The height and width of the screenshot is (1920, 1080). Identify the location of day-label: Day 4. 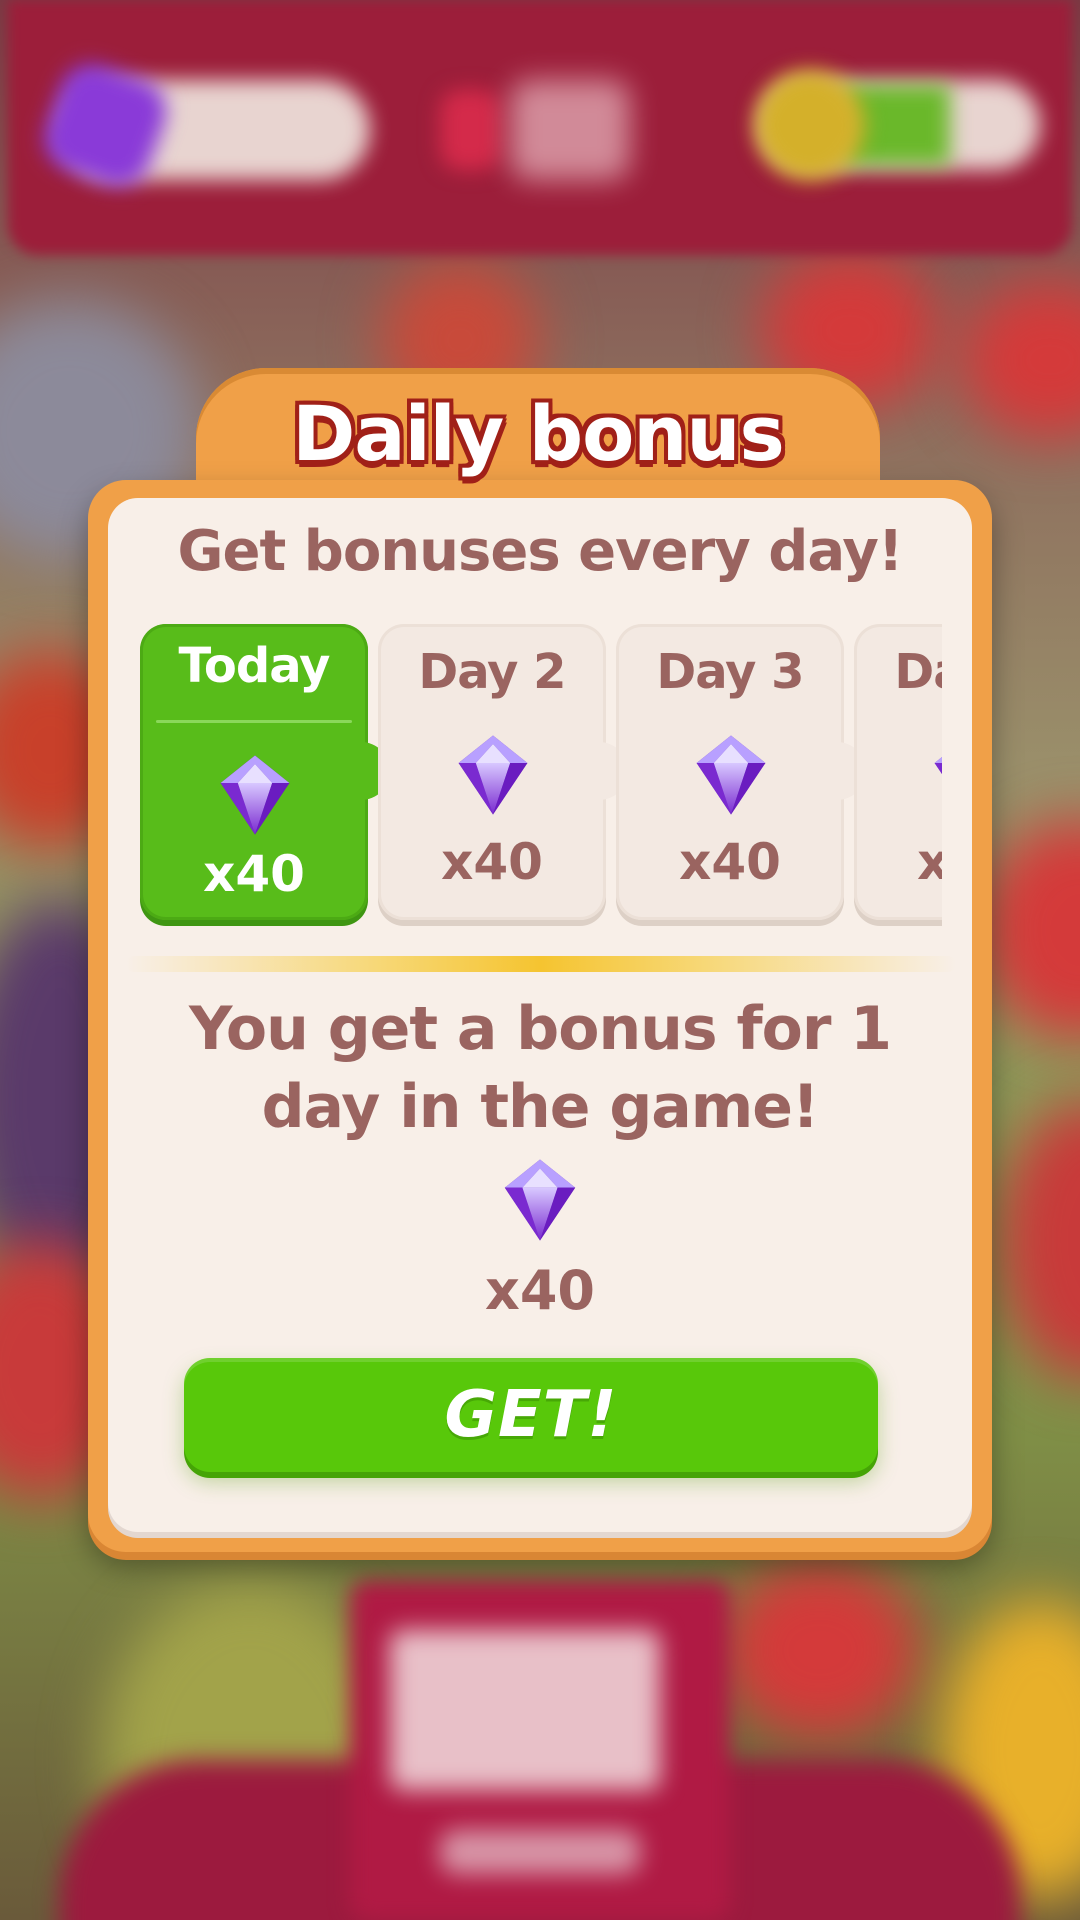
(918, 672).